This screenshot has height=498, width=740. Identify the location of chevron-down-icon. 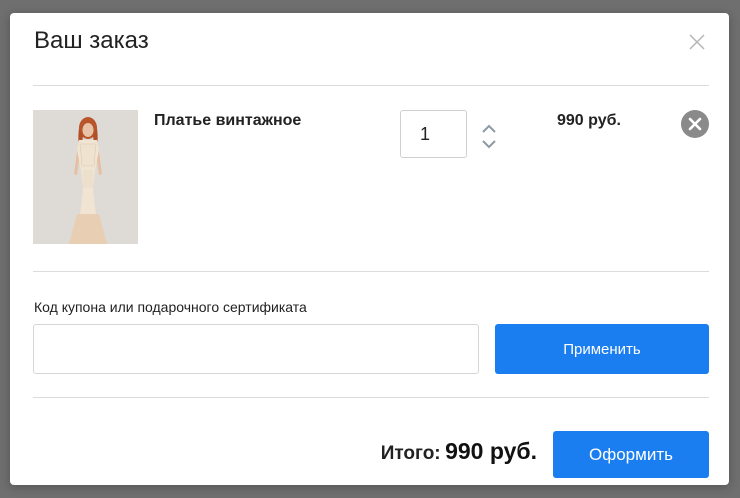
(489, 144).